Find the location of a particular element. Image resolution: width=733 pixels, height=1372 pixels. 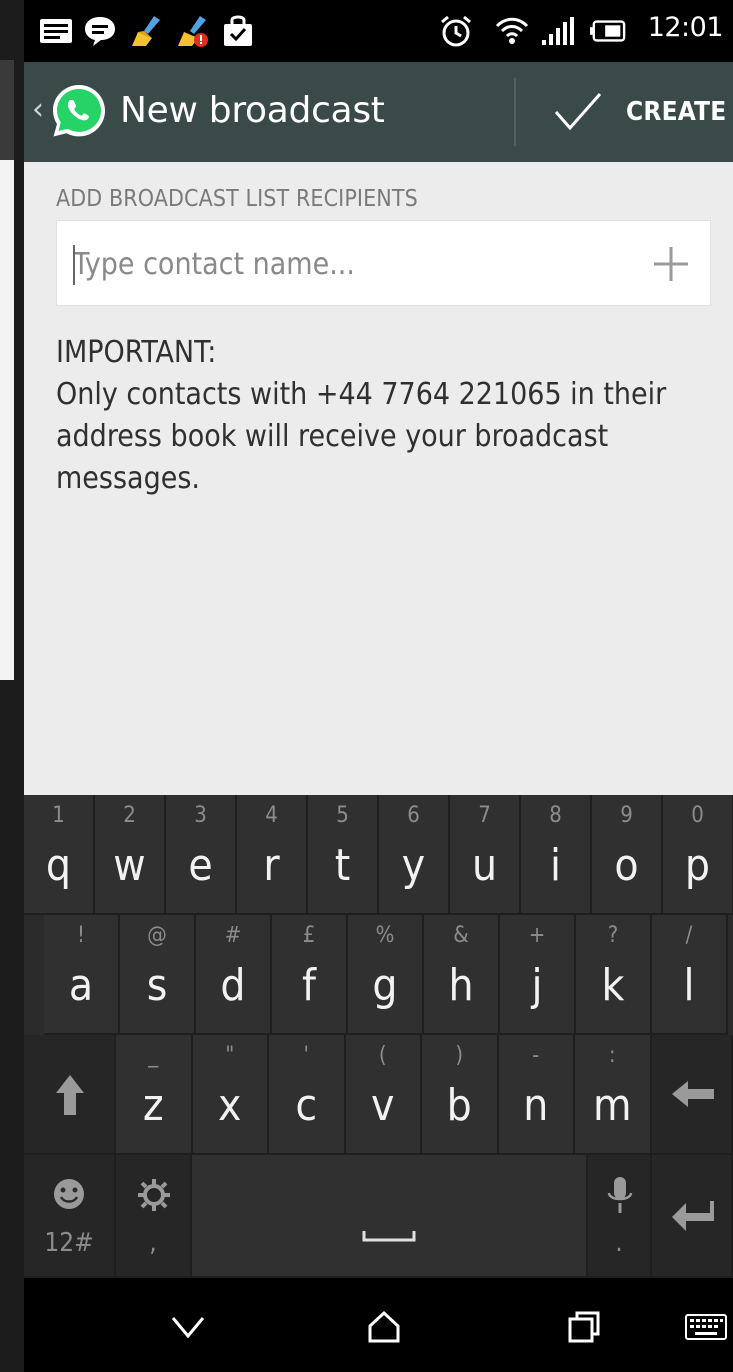

key-f: £ f is located at coordinates (310, 975).